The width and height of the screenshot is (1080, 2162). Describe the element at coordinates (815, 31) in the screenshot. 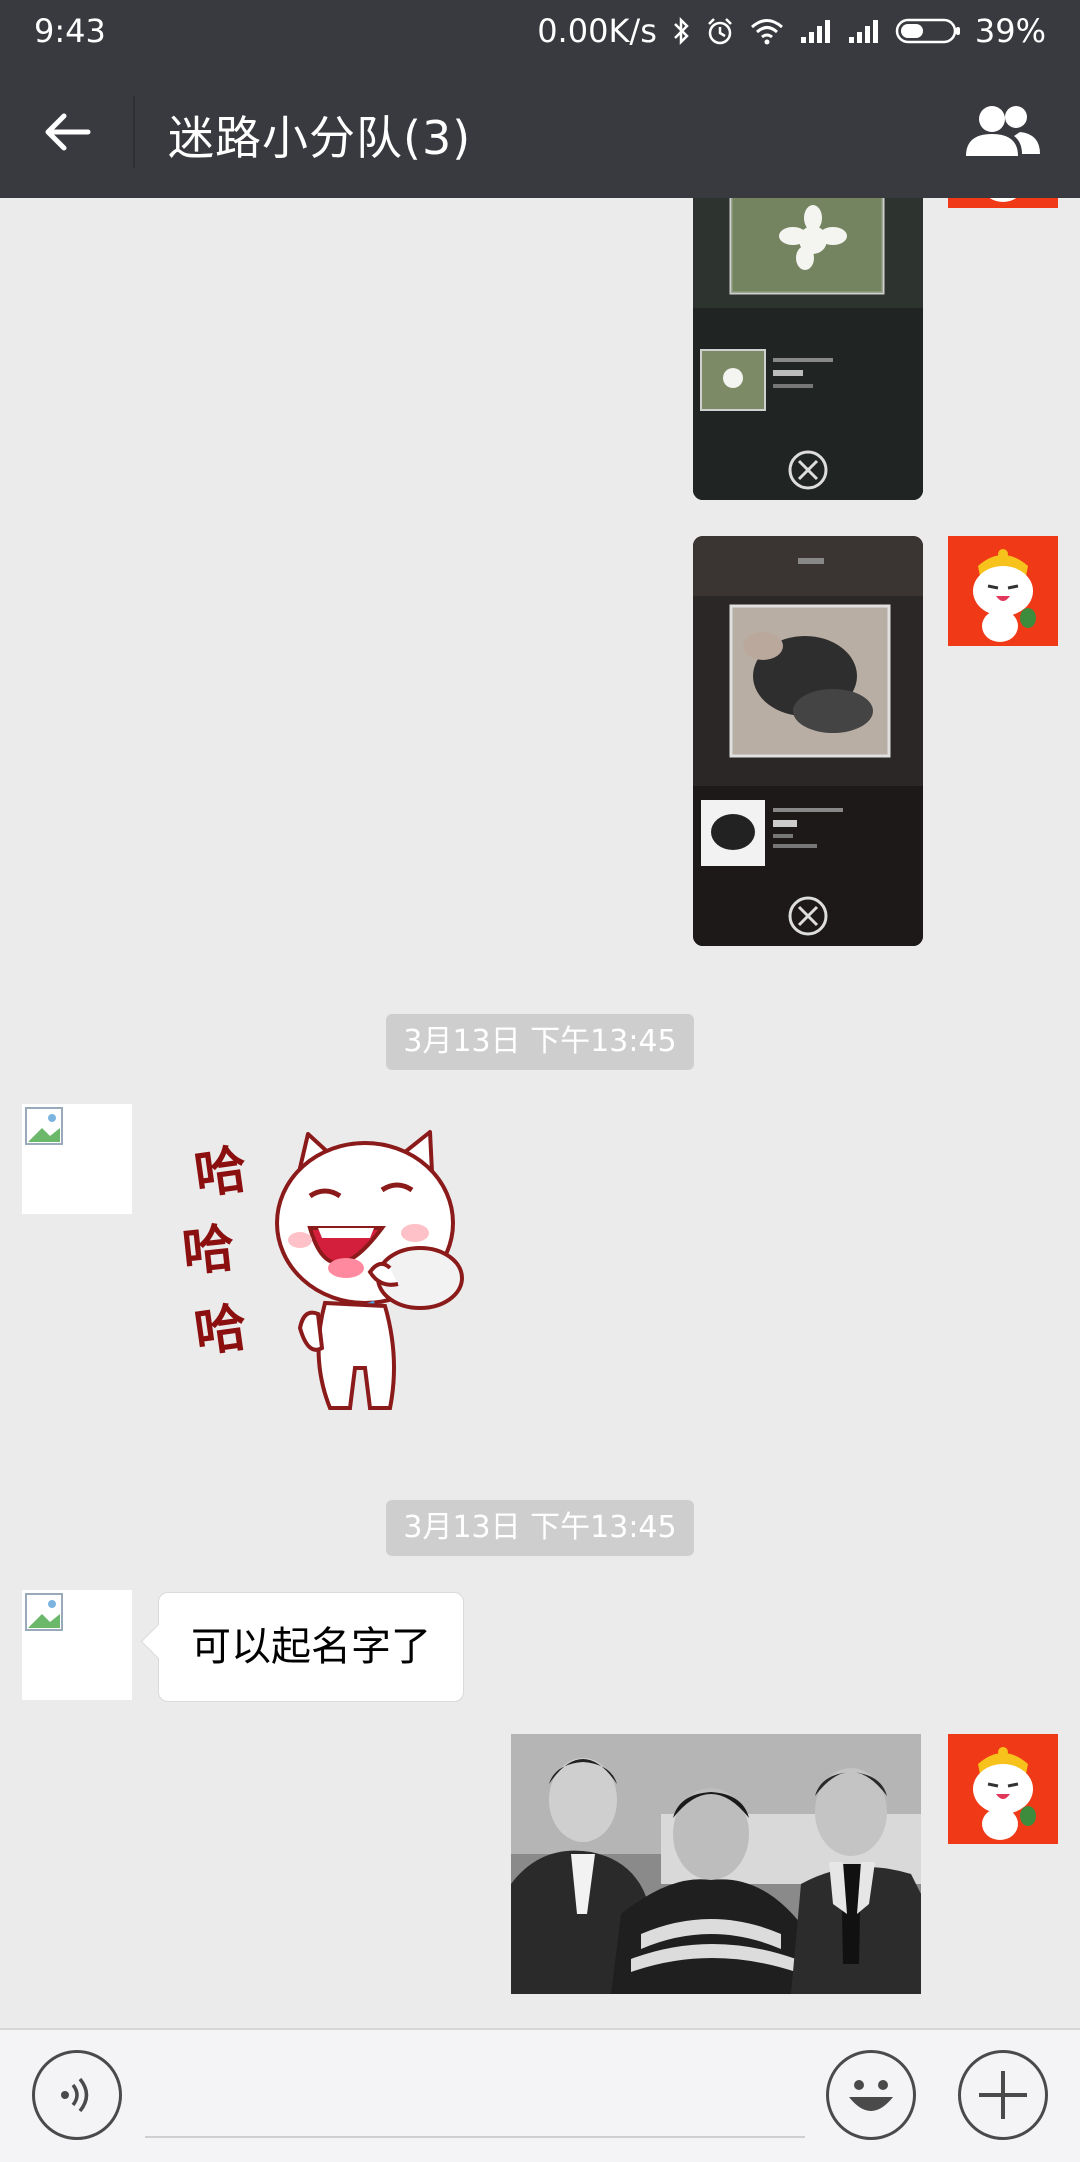

I see `signal-icon` at that location.